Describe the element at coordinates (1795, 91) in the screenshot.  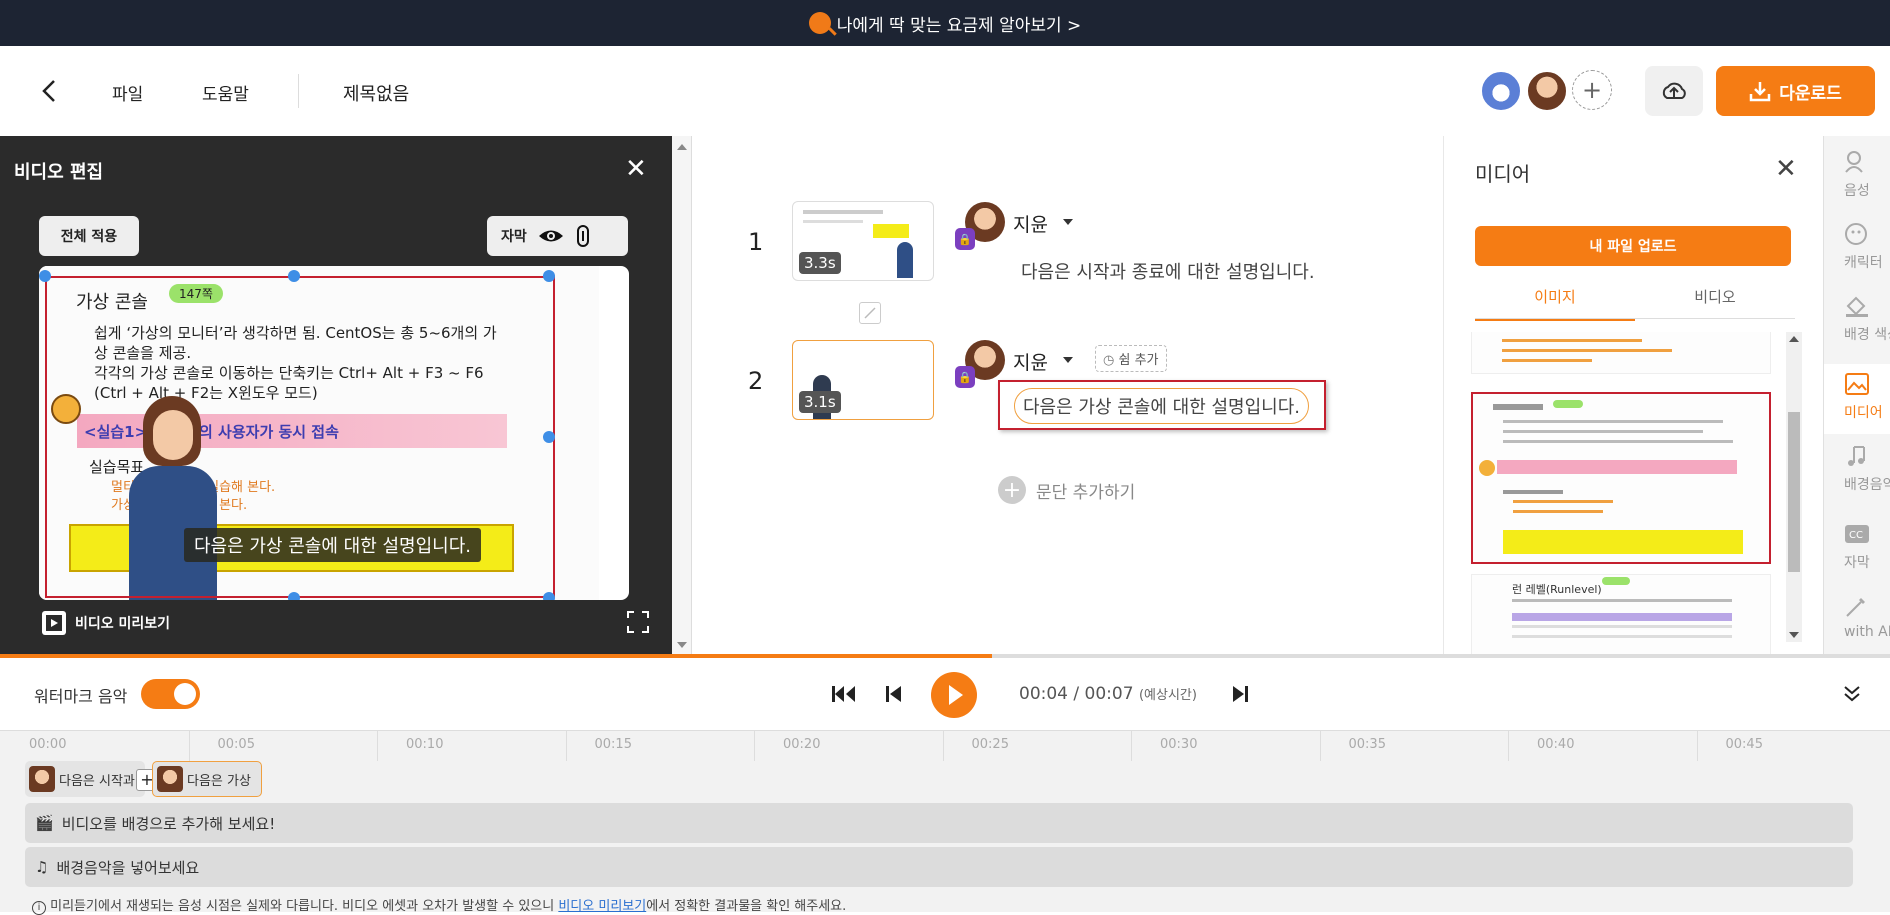
I see `download-button: 다운로드` at that location.